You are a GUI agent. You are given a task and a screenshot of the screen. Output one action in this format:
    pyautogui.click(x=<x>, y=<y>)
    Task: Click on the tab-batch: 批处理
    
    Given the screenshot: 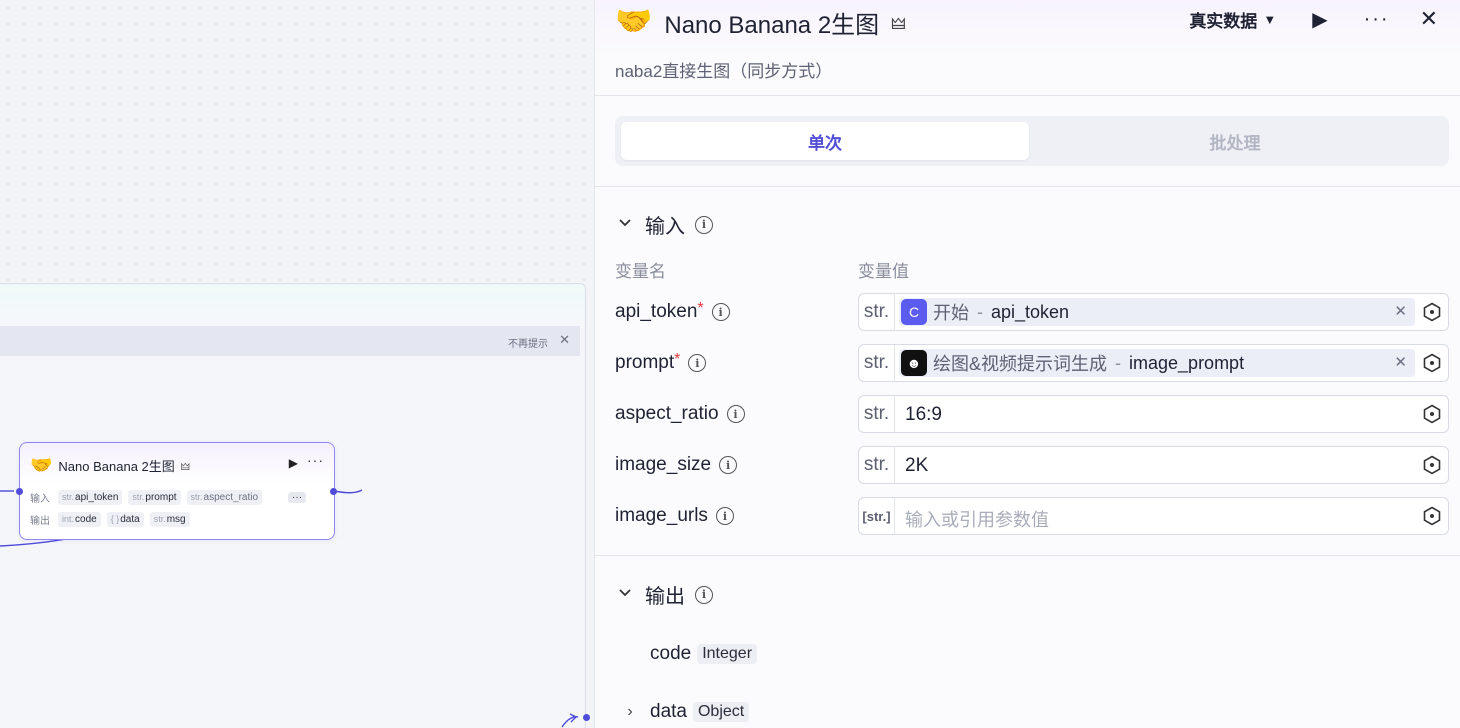 What is the action you would take?
    pyautogui.click(x=1235, y=141)
    